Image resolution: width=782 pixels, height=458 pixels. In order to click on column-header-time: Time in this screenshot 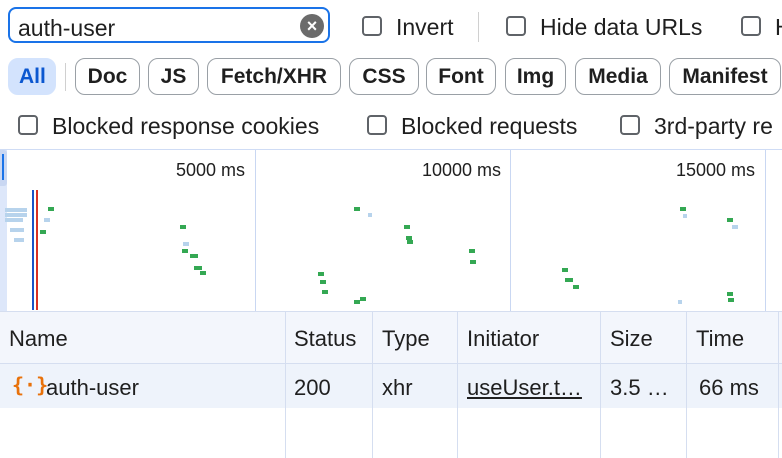, I will do `click(720, 339)`.